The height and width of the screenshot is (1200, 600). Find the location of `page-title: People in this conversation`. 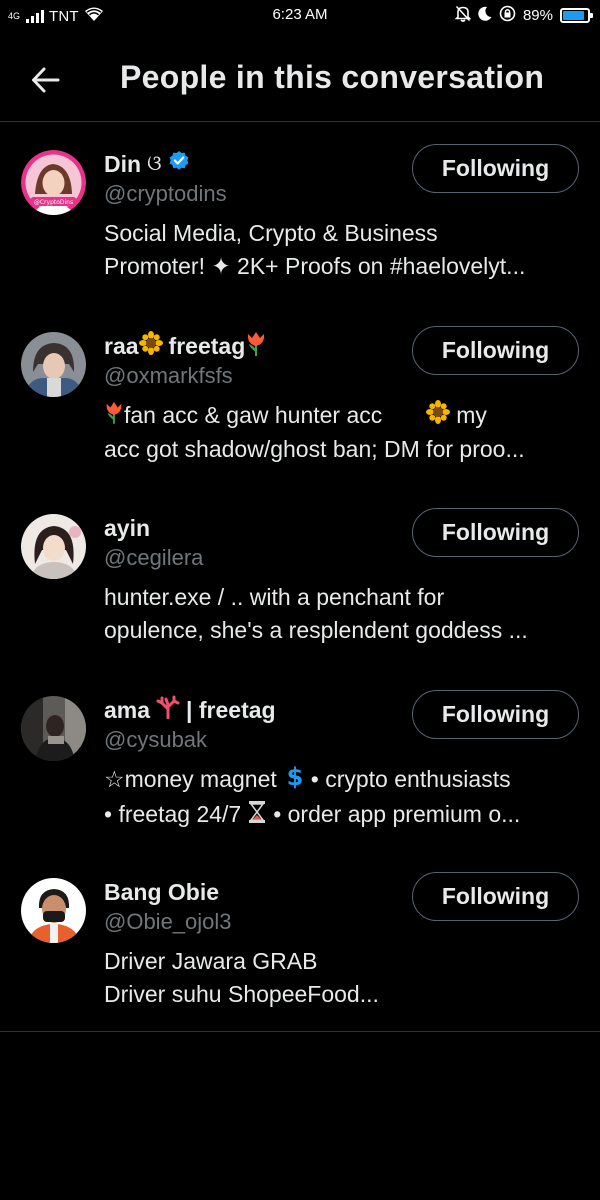

page-title: People in this conversation is located at coordinates (332, 77).